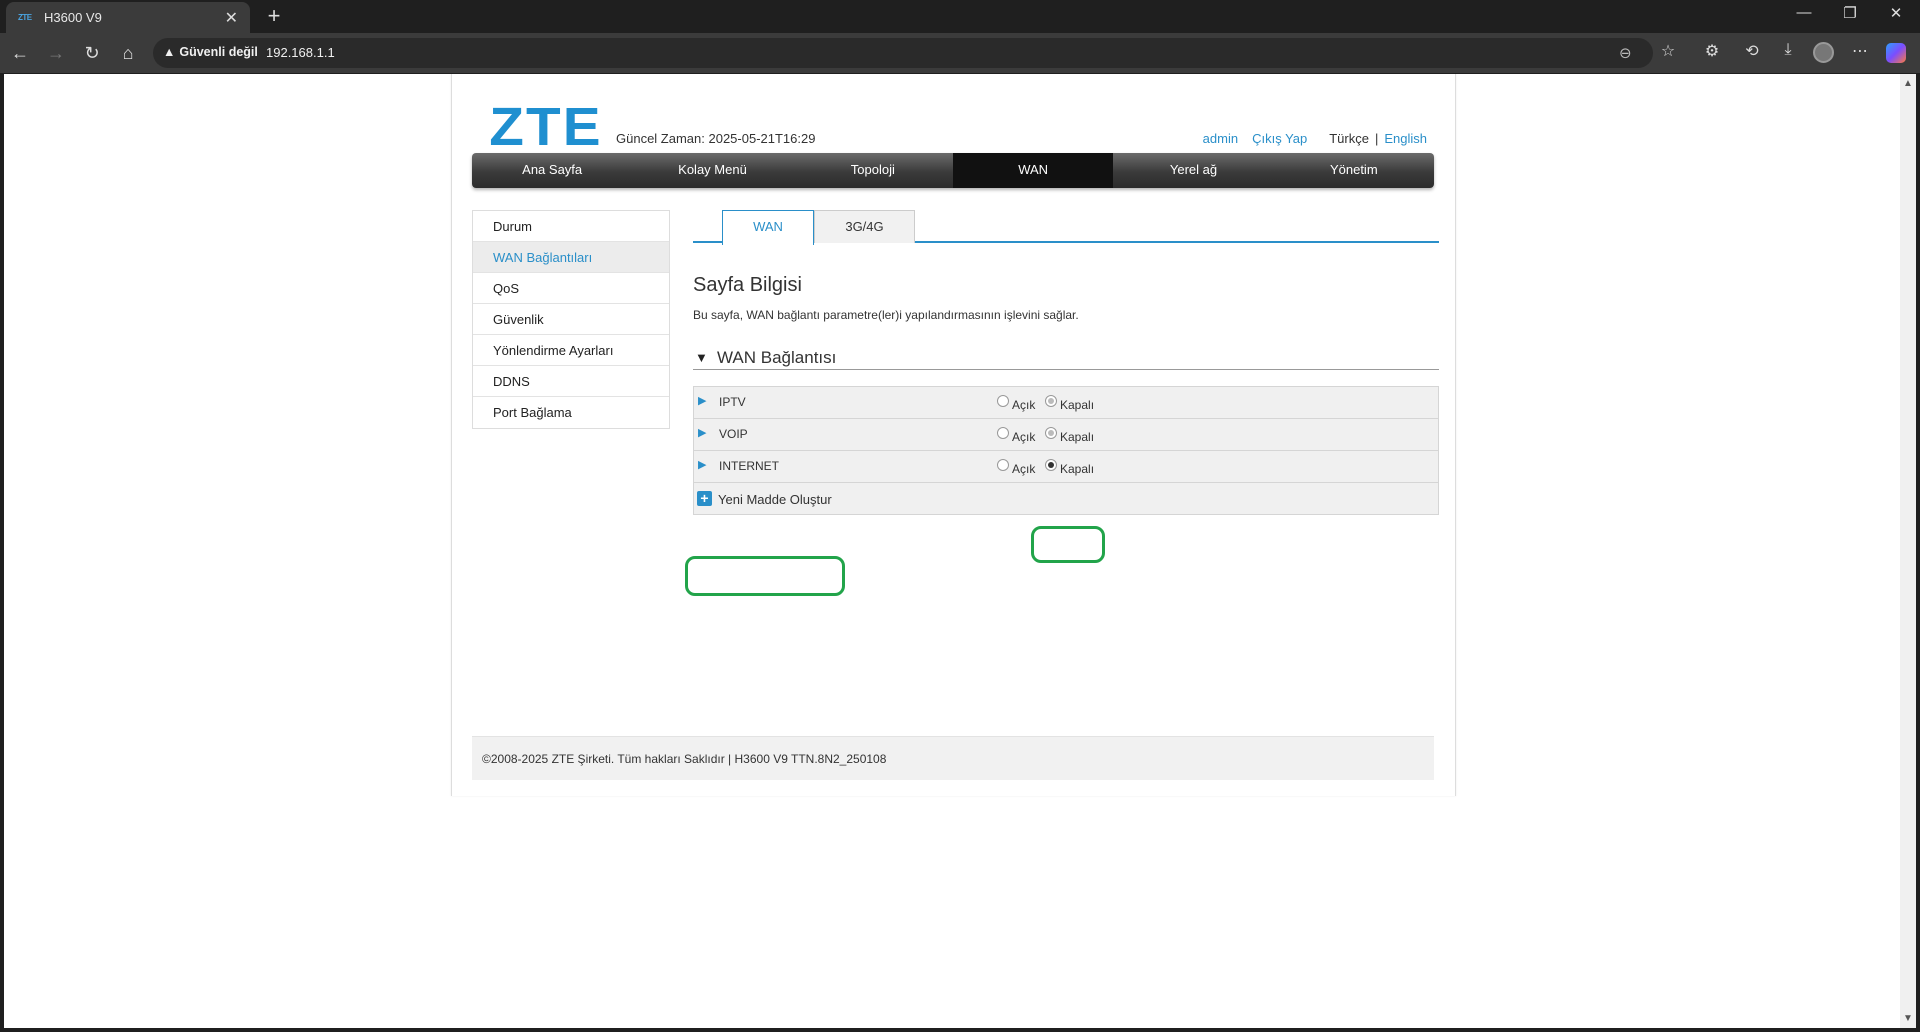 This screenshot has height=1032, width=1920. Describe the element at coordinates (1354, 170) in the screenshot. I see `nav-yonetim: Yönetim` at that location.